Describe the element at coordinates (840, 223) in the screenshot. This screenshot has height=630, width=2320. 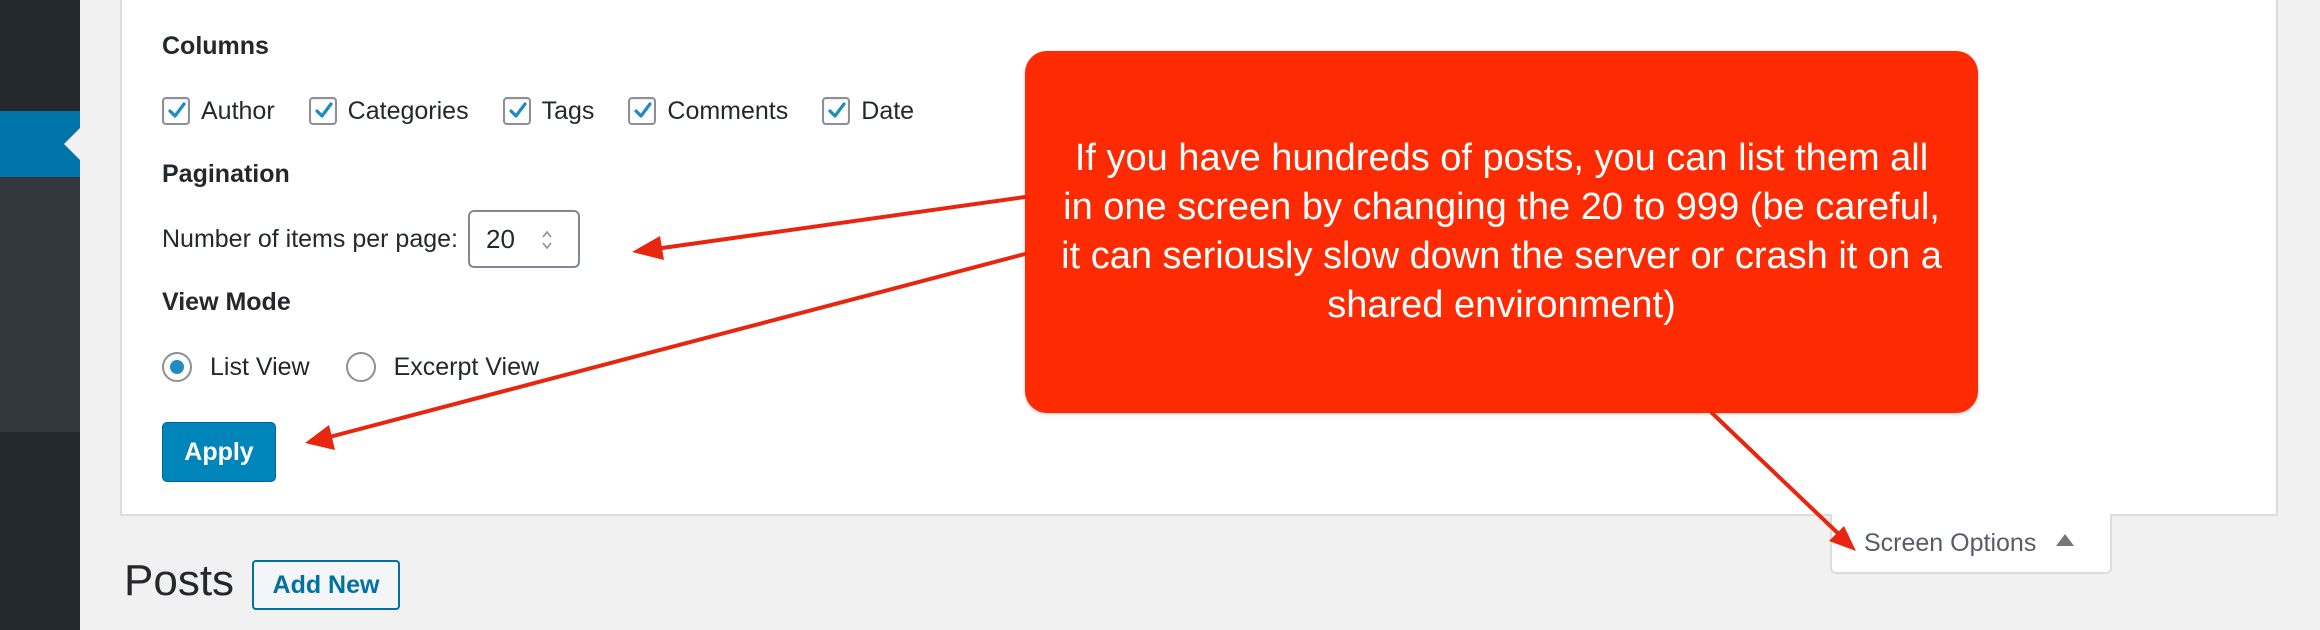
I see `arrow-to-items-input` at that location.